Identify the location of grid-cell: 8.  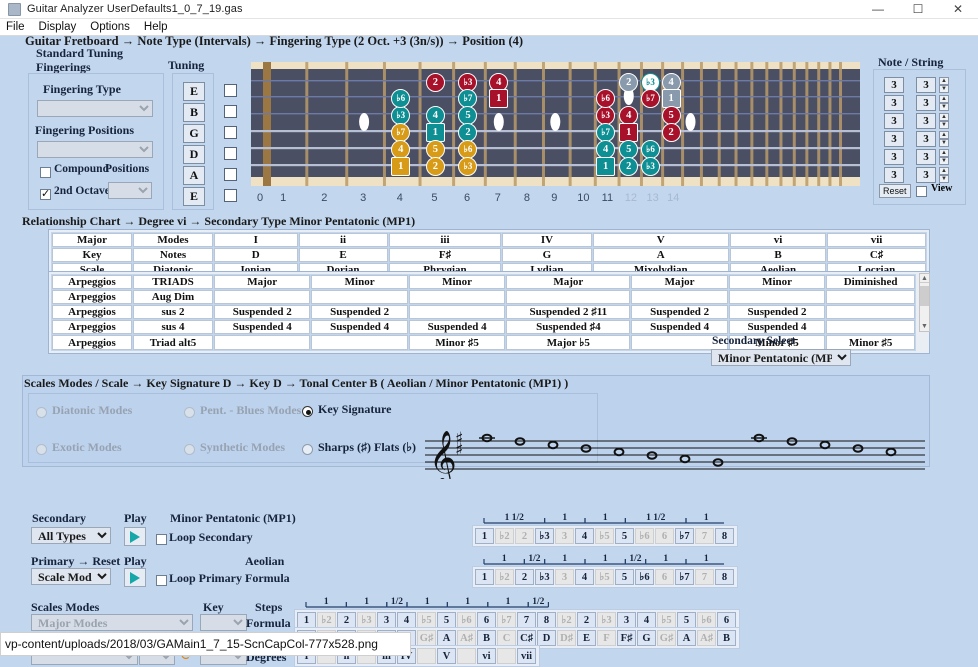
(546, 620).